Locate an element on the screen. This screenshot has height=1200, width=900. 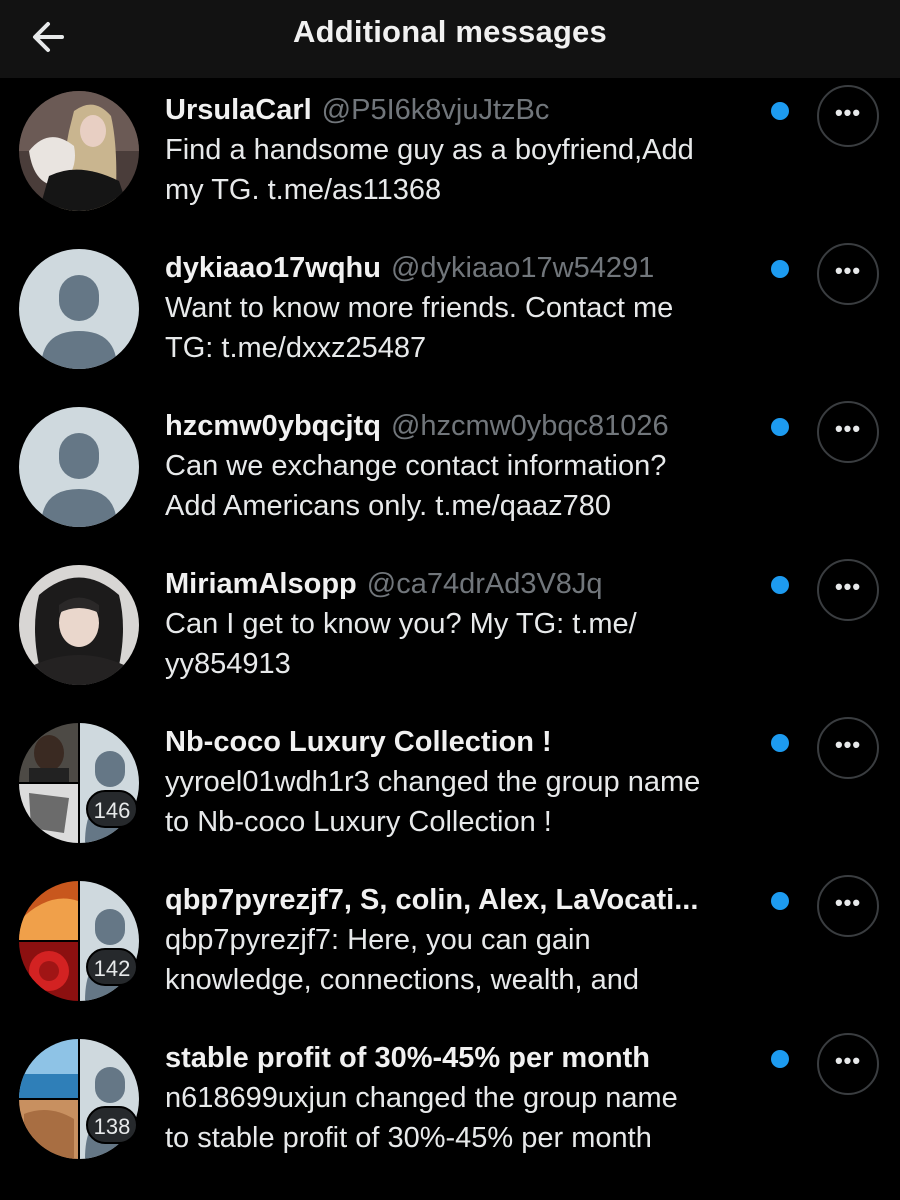
conversation-header: UrsulaCarl @P5I6k8vjuJtzBc is located at coordinates (470, 110).